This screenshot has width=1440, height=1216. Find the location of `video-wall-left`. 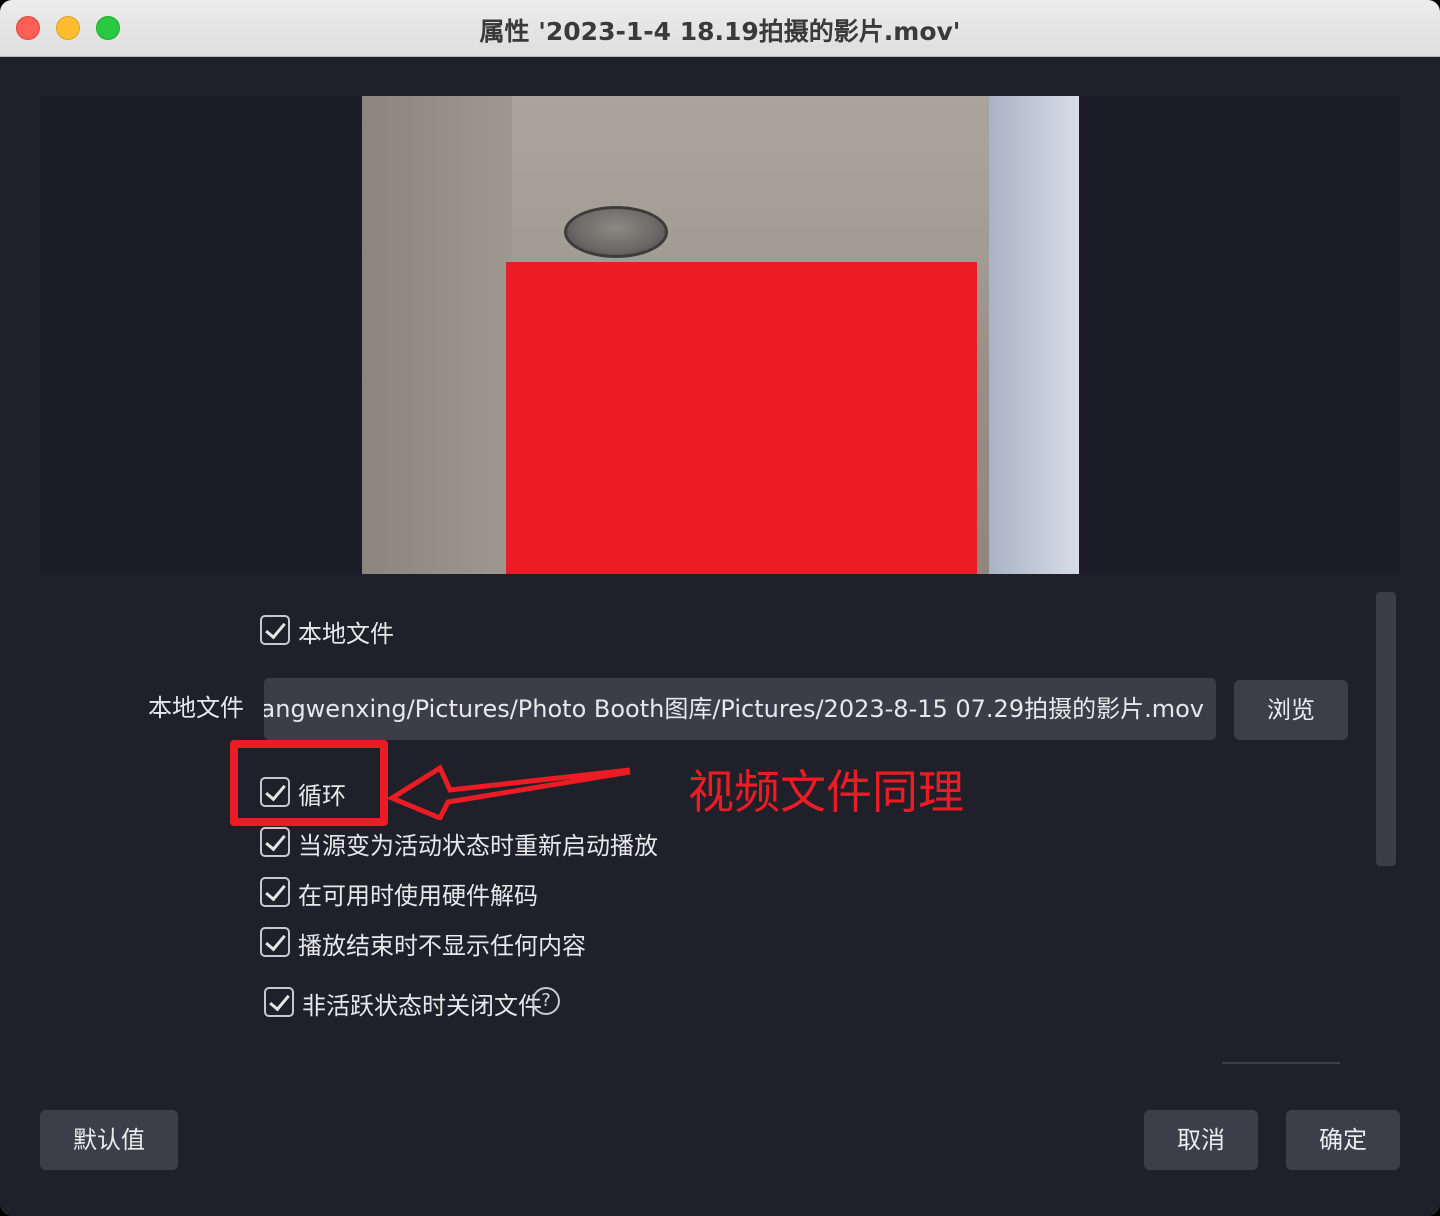

video-wall-left is located at coordinates (437, 335).